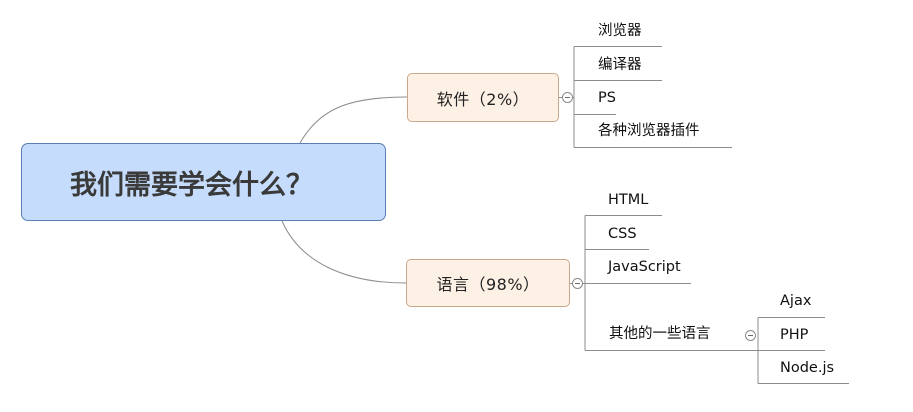 The height and width of the screenshot is (412, 913). What do you see at coordinates (794, 335) in the screenshot?
I see `subtopic-php: PHP` at bounding box center [794, 335].